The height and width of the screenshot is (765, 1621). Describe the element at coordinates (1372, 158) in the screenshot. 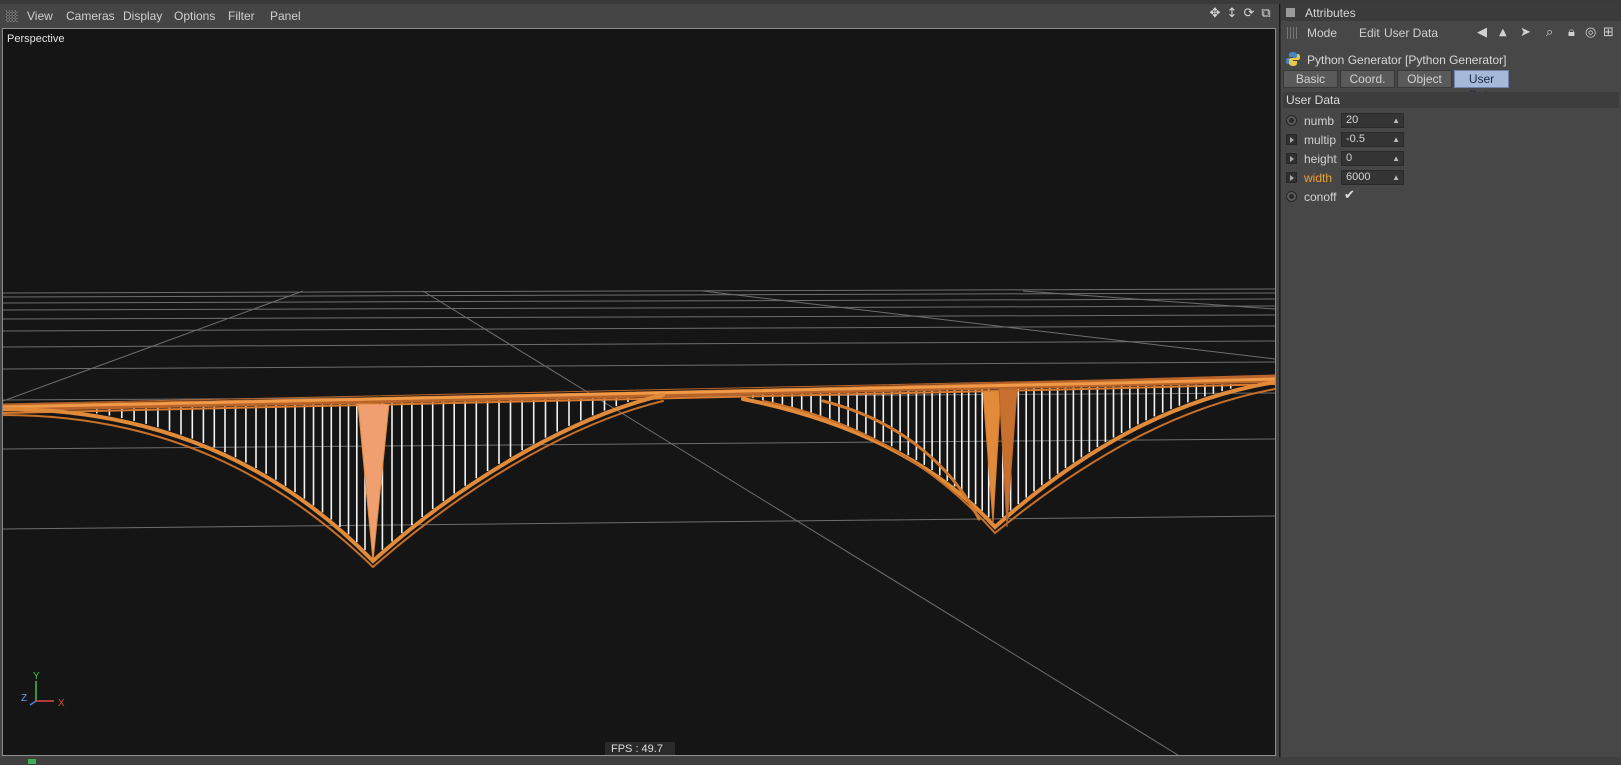

I see `height-field: 0 ▲` at that location.